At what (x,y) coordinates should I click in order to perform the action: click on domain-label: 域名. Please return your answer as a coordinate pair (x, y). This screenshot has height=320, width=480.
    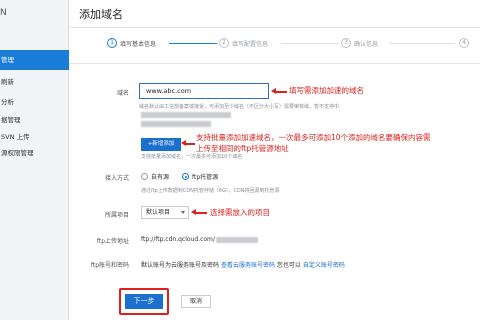
    Looking at the image, I should click on (122, 93).